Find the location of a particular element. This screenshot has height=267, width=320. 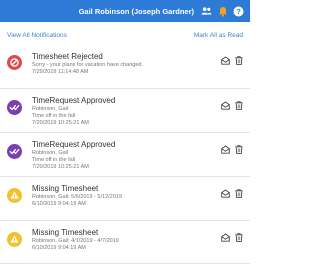

view-all-notifications-link: View All Notifications is located at coordinates (37, 35).